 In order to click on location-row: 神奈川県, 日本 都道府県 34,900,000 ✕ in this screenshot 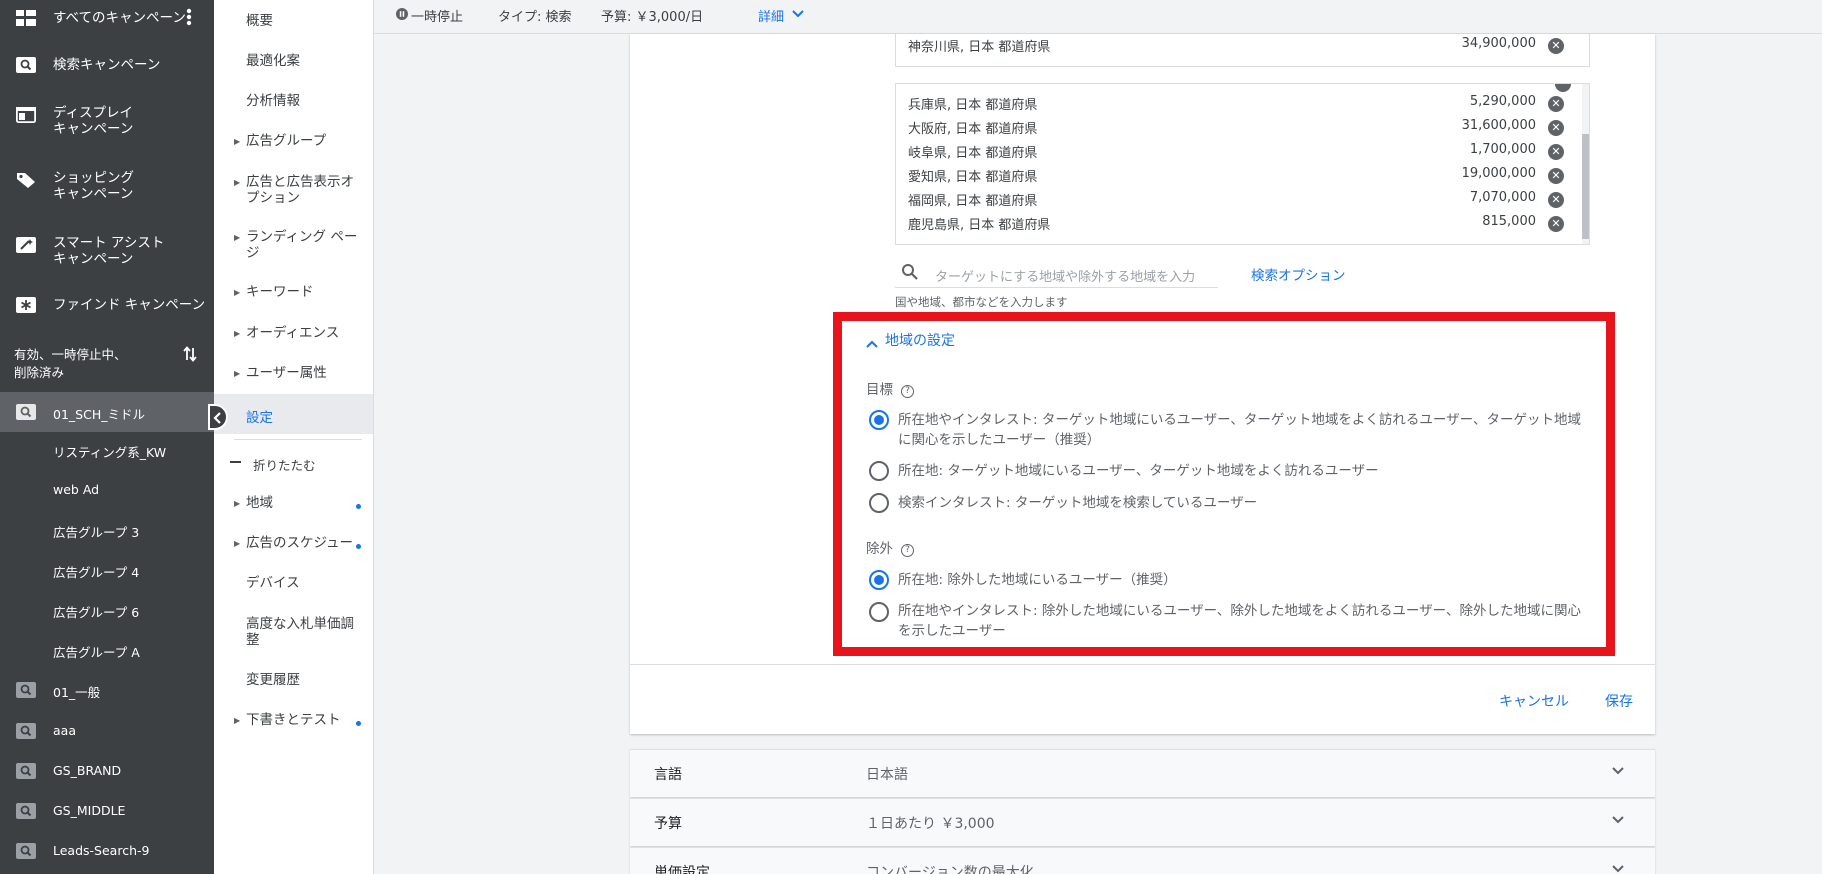, I will do `click(1248, 45)`.